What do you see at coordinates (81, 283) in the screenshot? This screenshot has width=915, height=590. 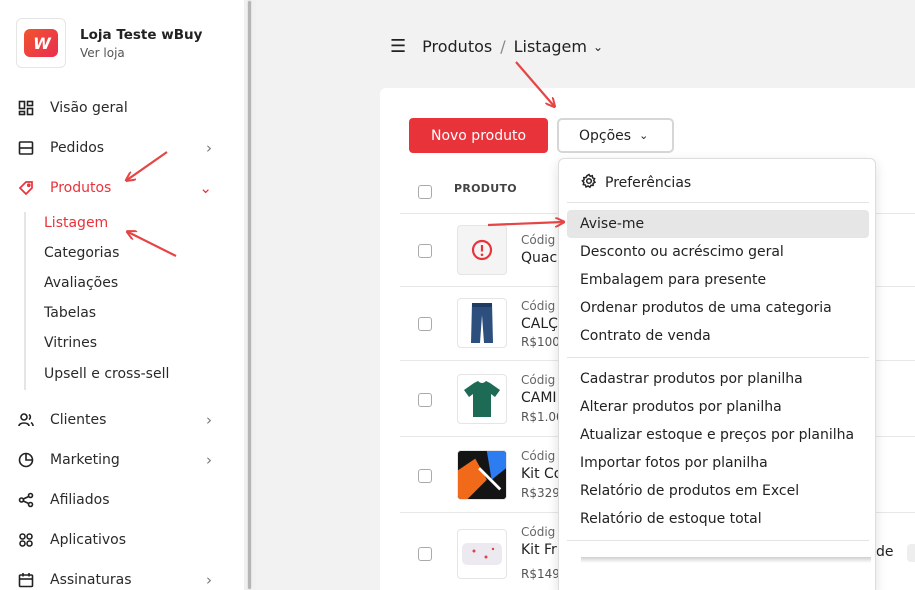 I see `subnav-item-avaliacoes: Avaliações` at bounding box center [81, 283].